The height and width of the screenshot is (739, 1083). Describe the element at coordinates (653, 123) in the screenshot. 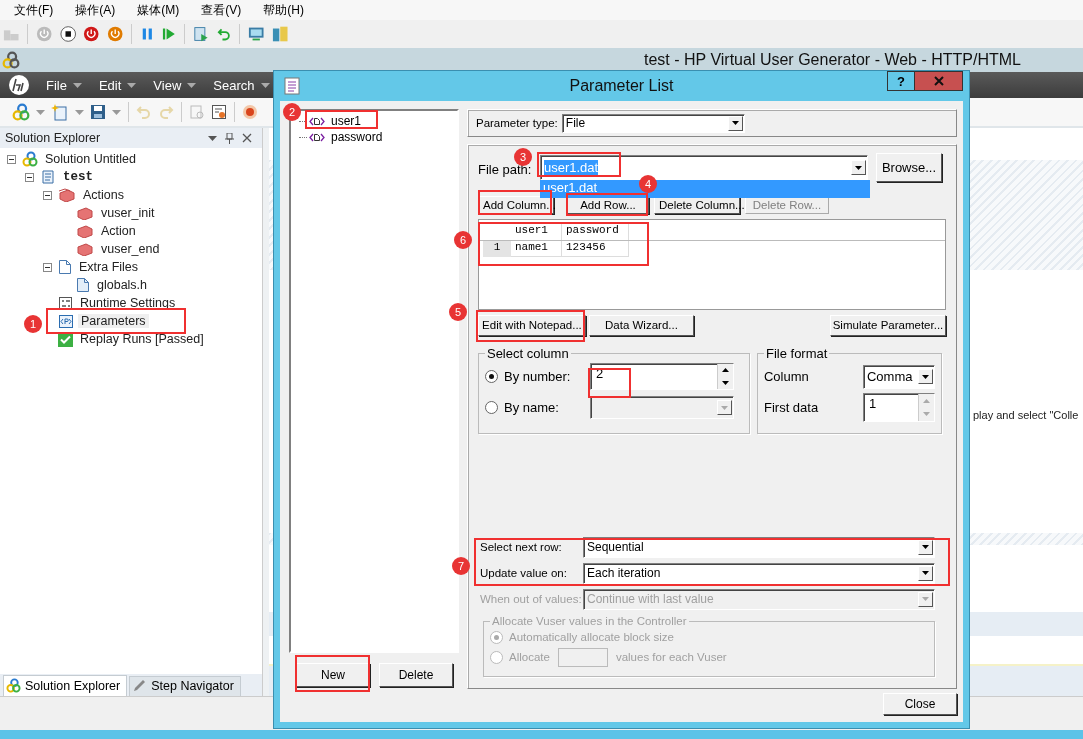

I see `type-dropdown: File` at that location.